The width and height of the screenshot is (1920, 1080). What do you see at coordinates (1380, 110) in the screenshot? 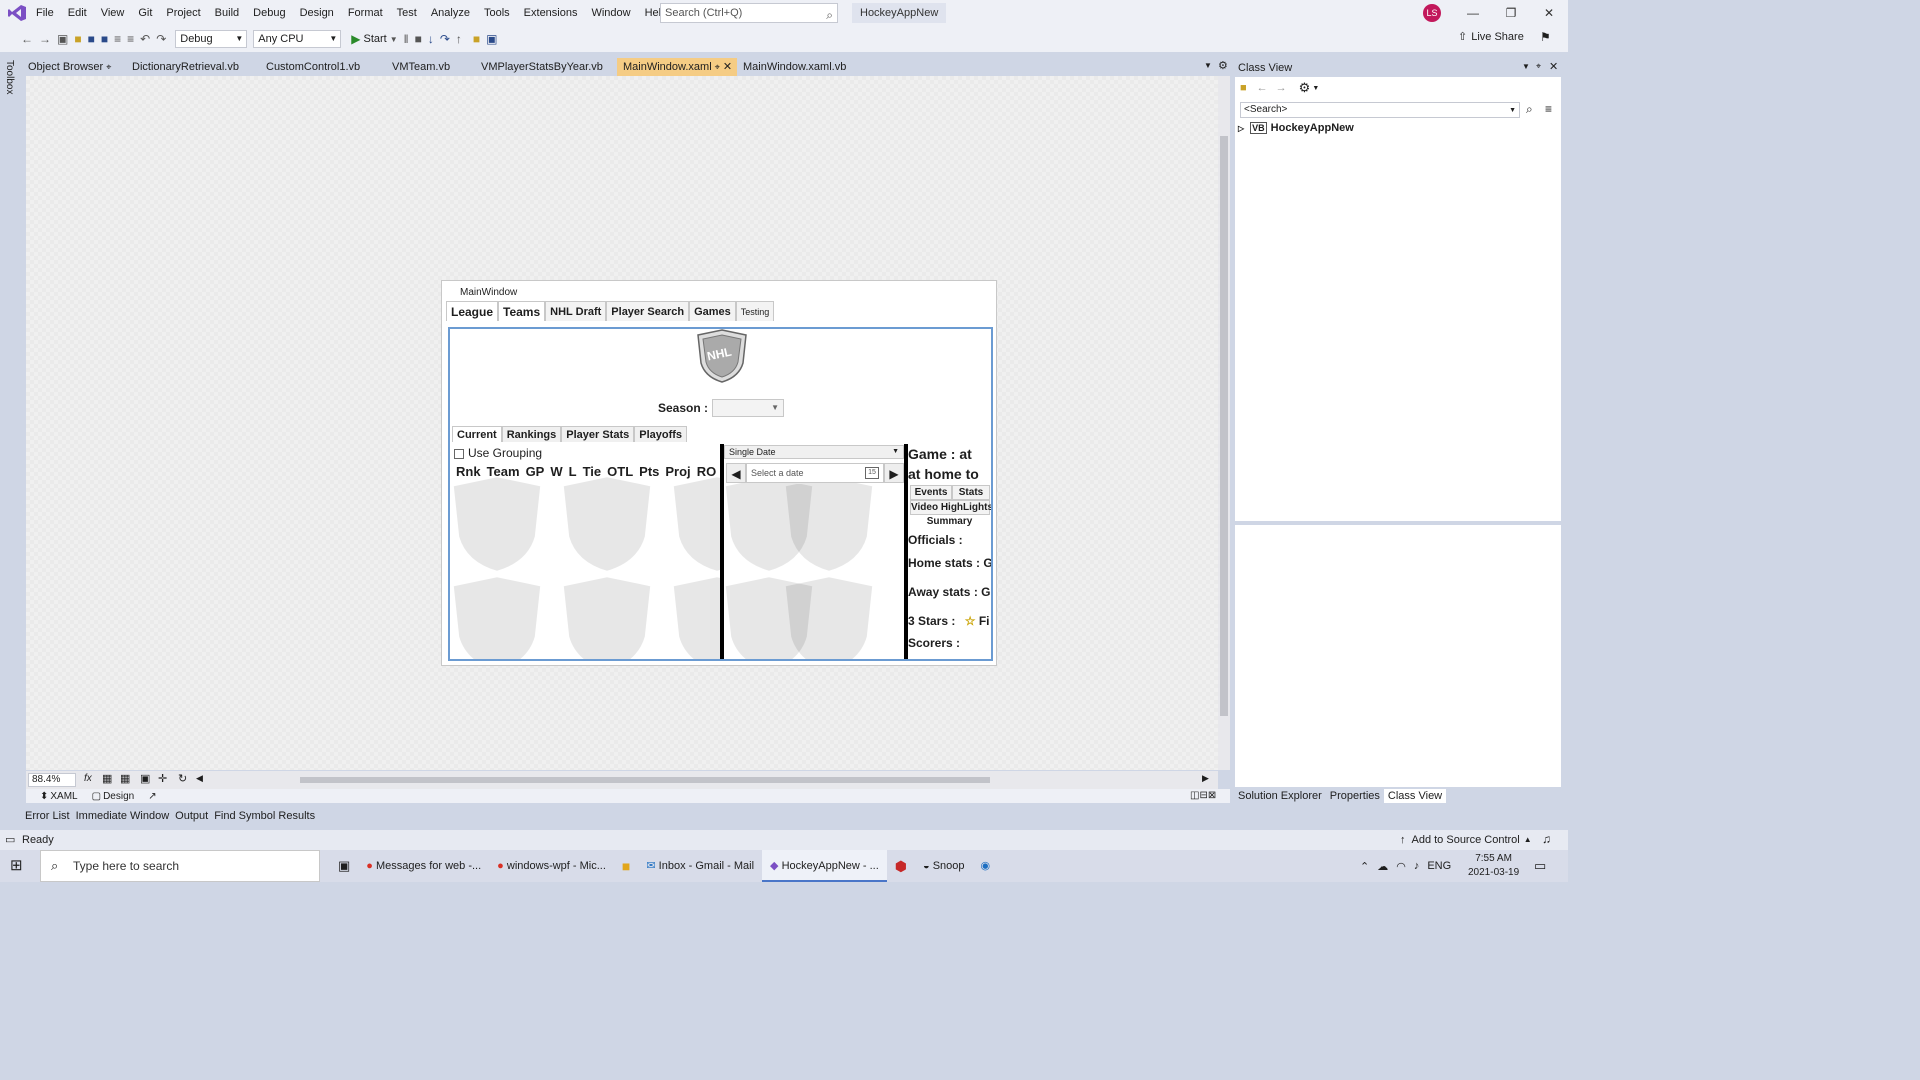
I see `class-view-search-input: <Search> ▼` at bounding box center [1380, 110].